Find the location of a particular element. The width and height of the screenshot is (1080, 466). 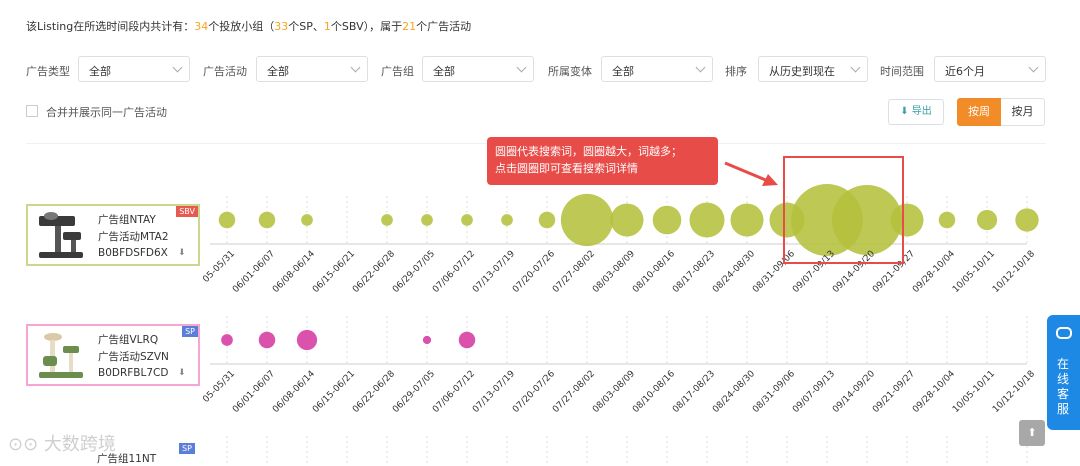

filter-label-time-range: 时间范围 is located at coordinates (902, 71).